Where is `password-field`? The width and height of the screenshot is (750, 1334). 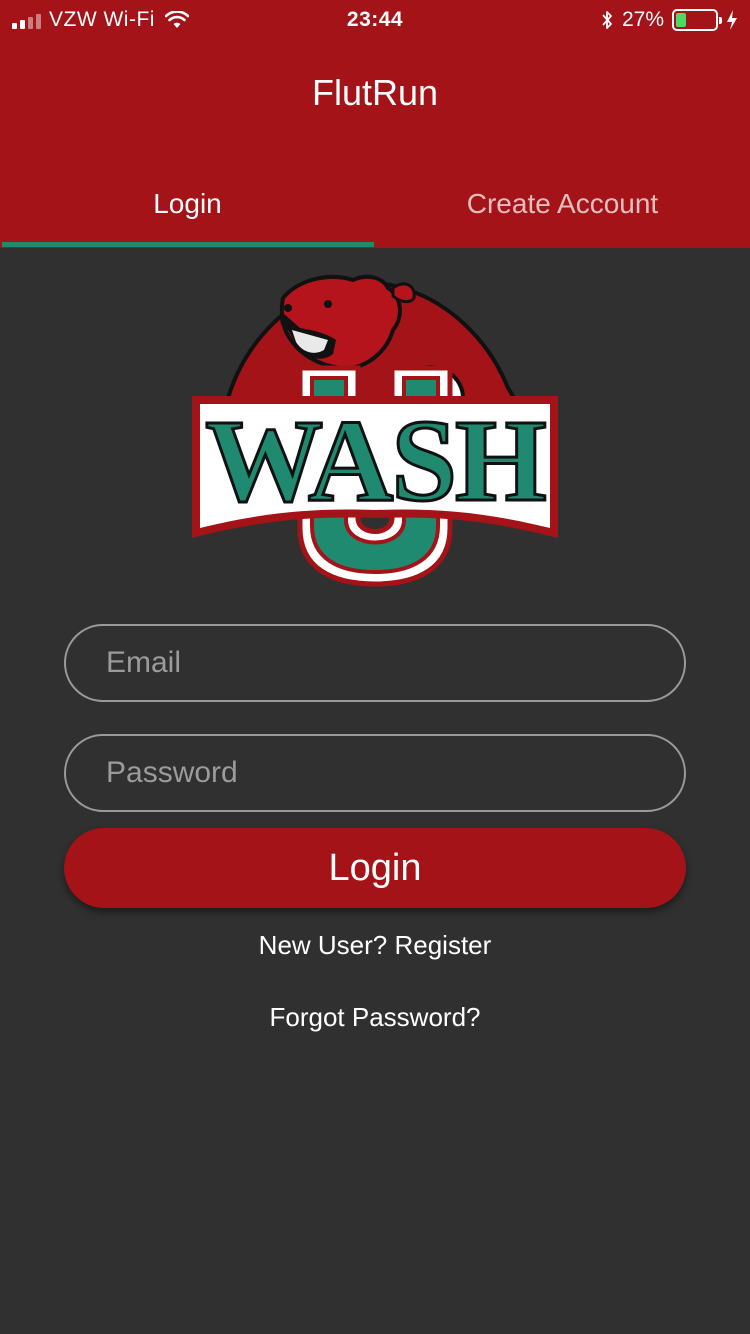
password-field is located at coordinates (375, 773).